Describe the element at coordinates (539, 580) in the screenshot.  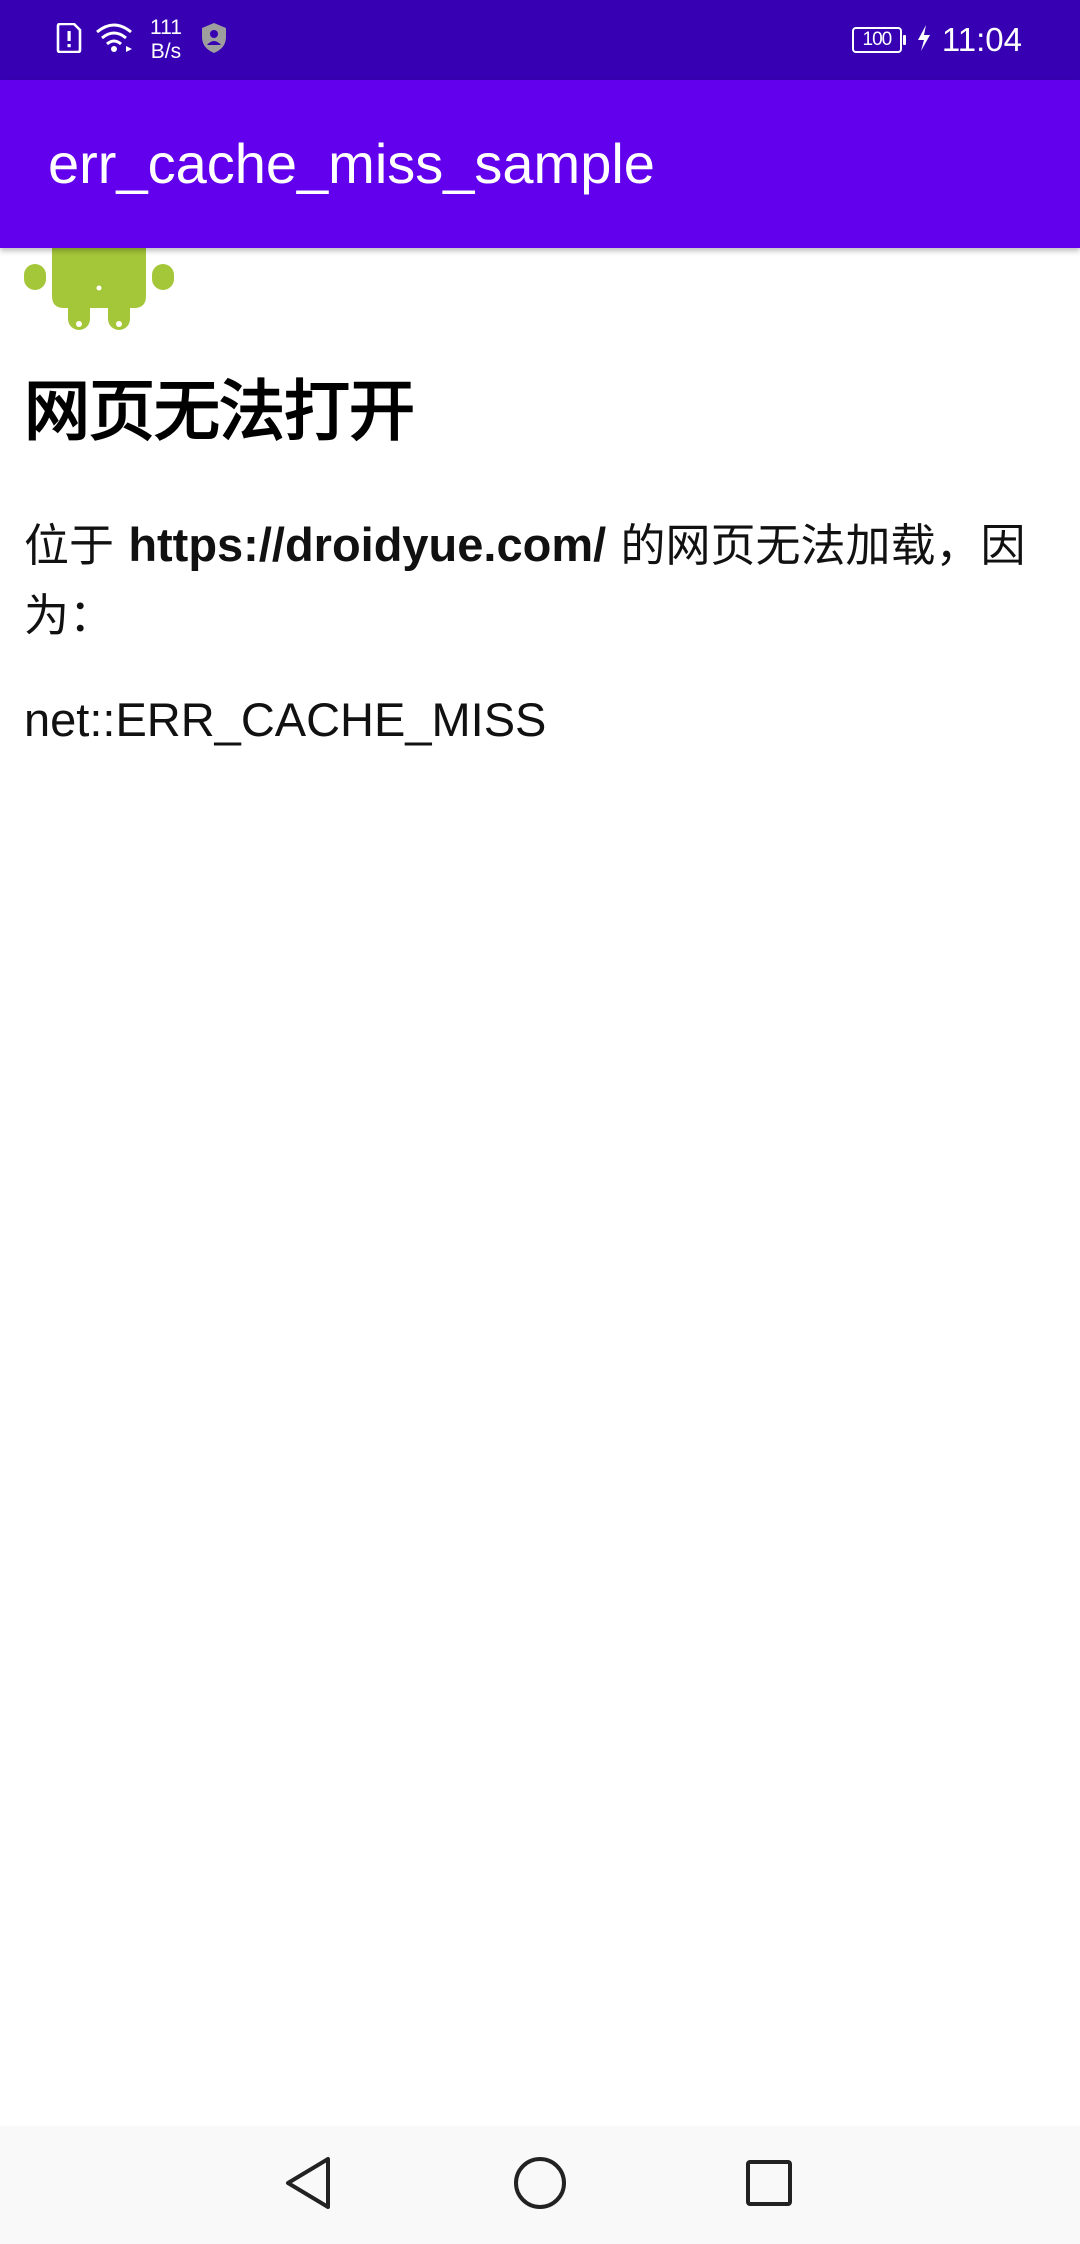
I see `error-description: 位于 https://droidyue.com/ 的网页无法加载，因为：` at that location.